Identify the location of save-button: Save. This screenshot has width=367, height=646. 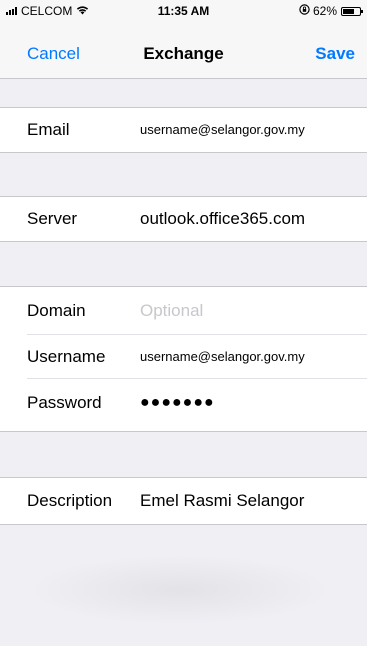
(335, 54).